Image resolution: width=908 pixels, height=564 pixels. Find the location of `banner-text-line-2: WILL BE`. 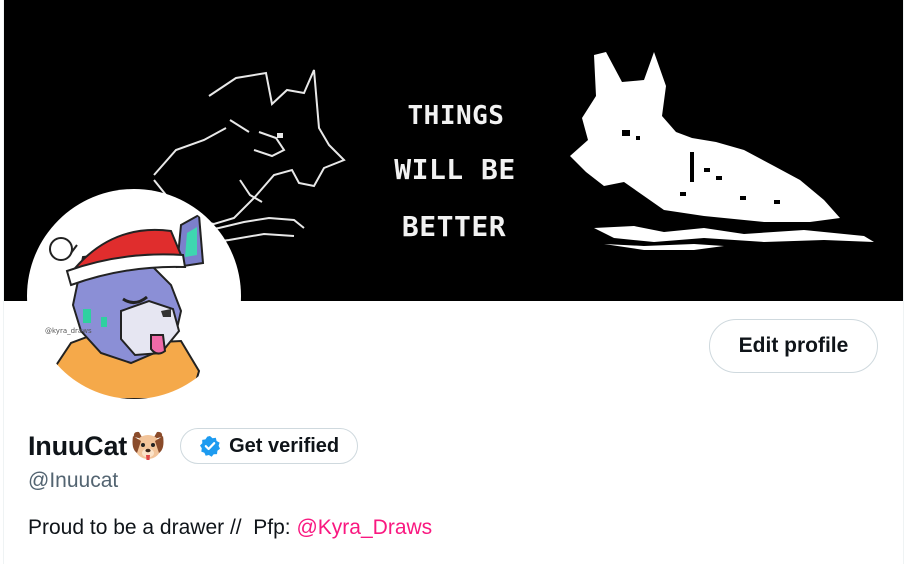

banner-text-line-2: WILL BE is located at coordinates (455, 169).